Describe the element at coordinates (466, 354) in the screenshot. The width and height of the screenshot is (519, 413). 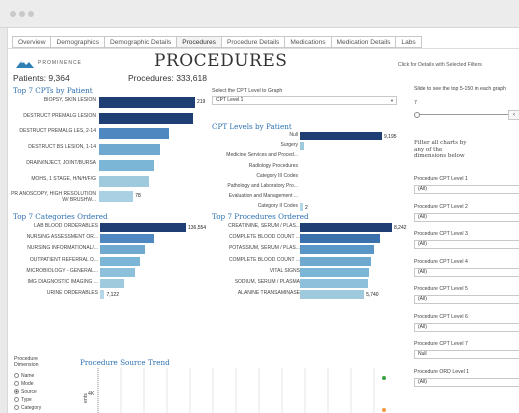
I see `filter-select-7: Null` at that location.